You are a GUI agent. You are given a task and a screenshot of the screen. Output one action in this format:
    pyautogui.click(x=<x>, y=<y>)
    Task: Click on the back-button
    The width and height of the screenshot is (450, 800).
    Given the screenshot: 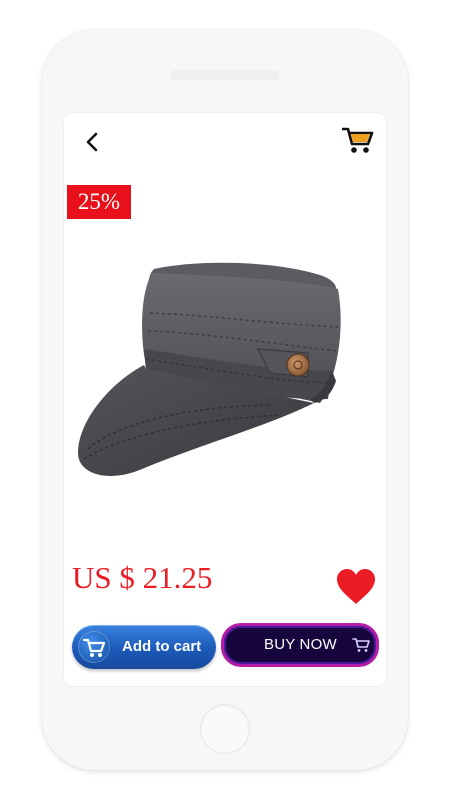 What is the action you would take?
    pyautogui.click(x=93, y=142)
    